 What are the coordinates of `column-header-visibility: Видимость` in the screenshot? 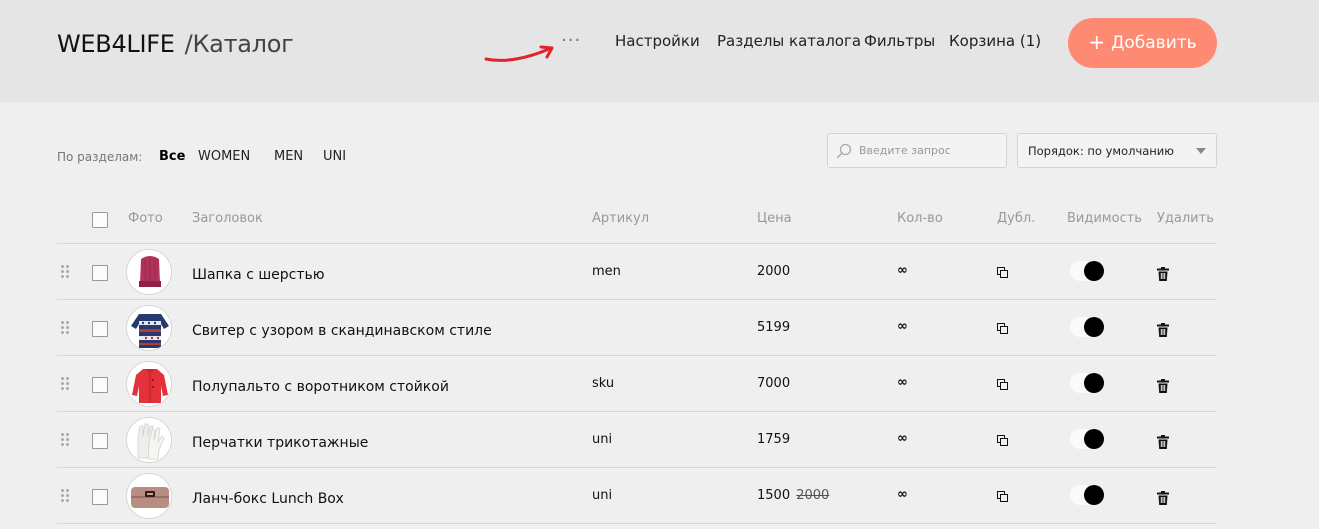 It's located at (1104, 218).